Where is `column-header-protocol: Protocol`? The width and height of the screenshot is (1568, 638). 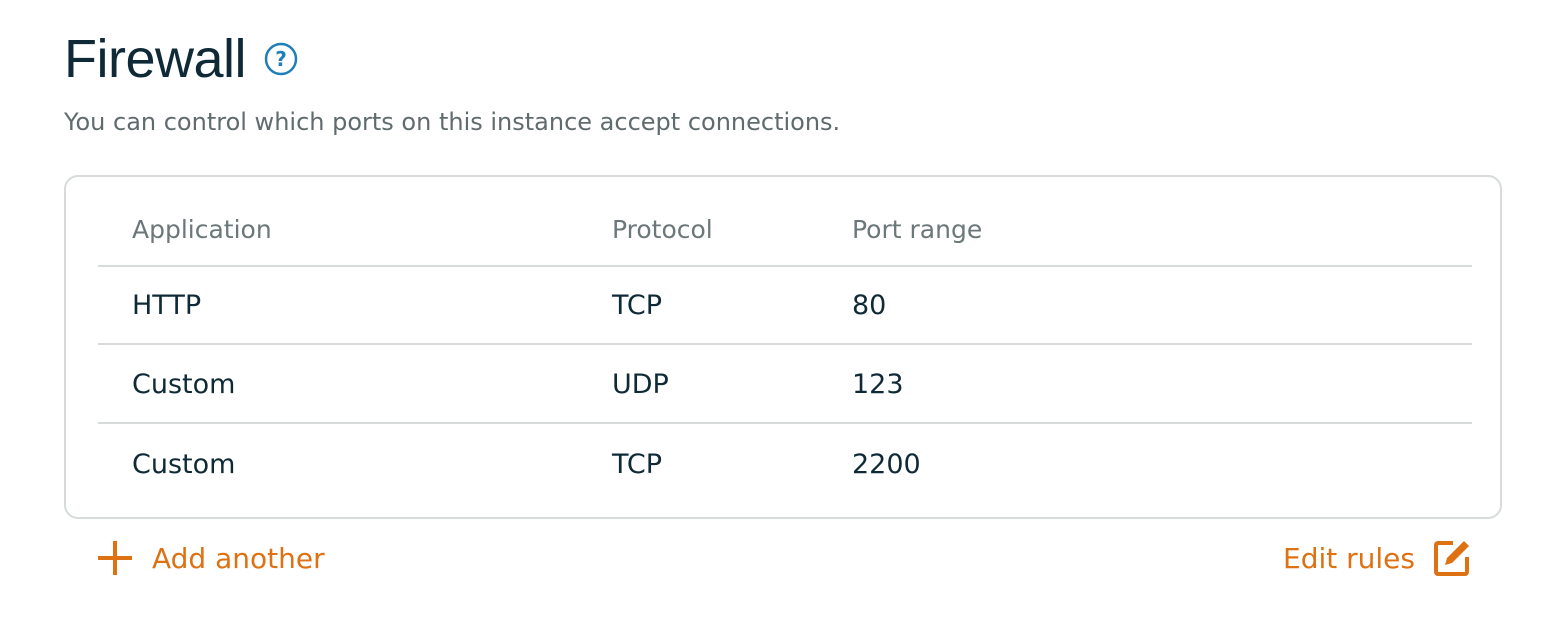 column-header-protocol: Protocol is located at coordinates (662, 229).